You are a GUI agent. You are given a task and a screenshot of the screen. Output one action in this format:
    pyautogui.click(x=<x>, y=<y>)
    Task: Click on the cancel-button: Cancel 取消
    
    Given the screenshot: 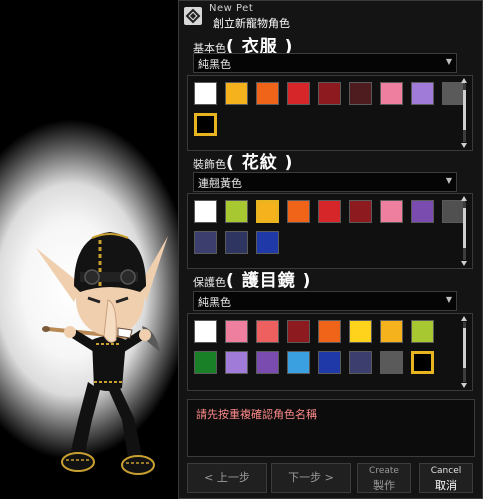 What is the action you would take?
    pyautogui.click(x=446, y=478)
    